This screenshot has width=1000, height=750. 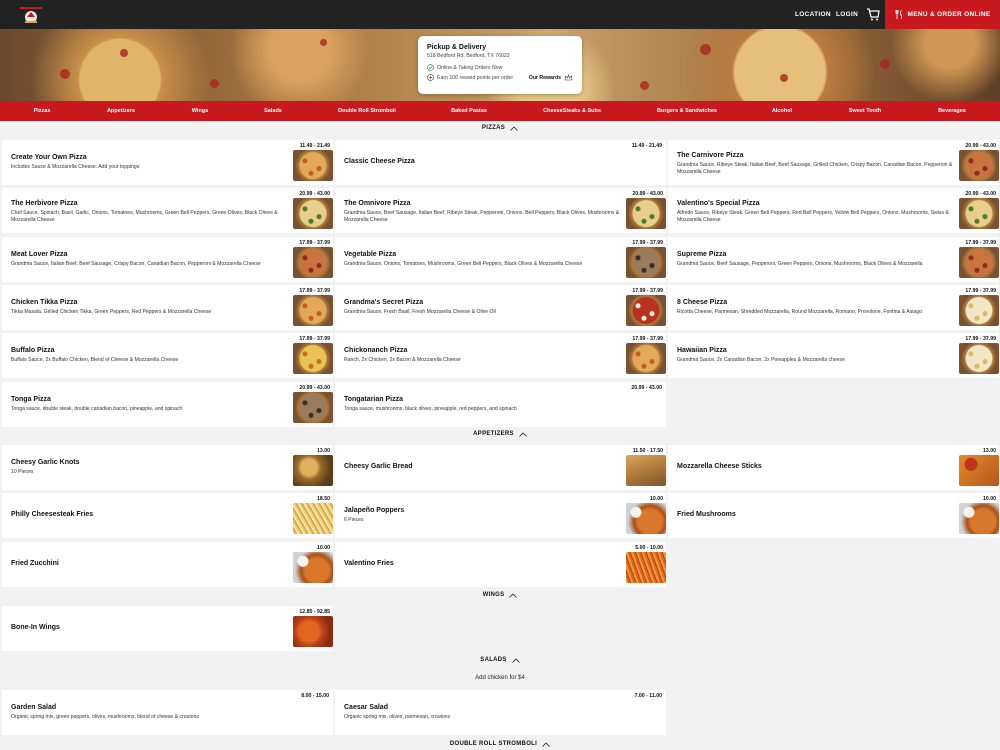 I want to click on menu-item-card: Cheesy Garlic Knots 10 Pieces 13.00, so click(x=167, y=467).